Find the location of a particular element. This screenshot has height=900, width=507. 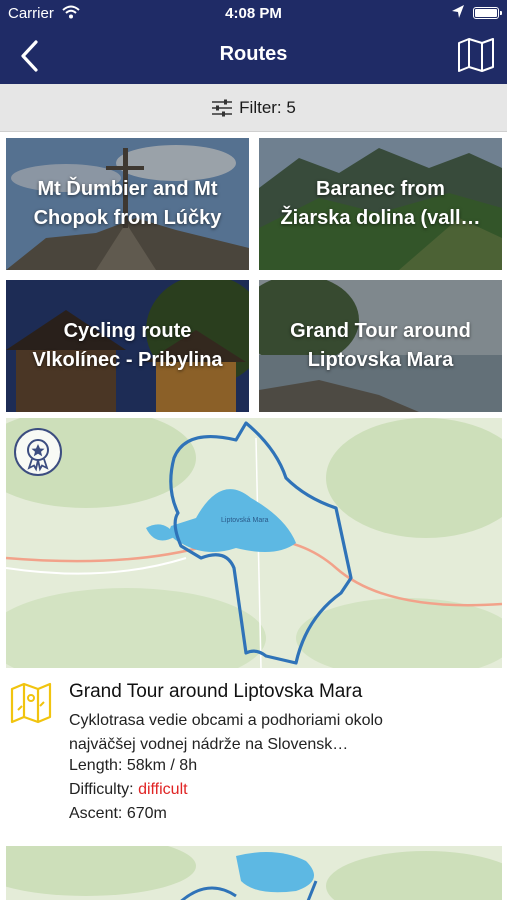

status-bar: Carrier 4:08 PM is located at coordinates (253, 14).